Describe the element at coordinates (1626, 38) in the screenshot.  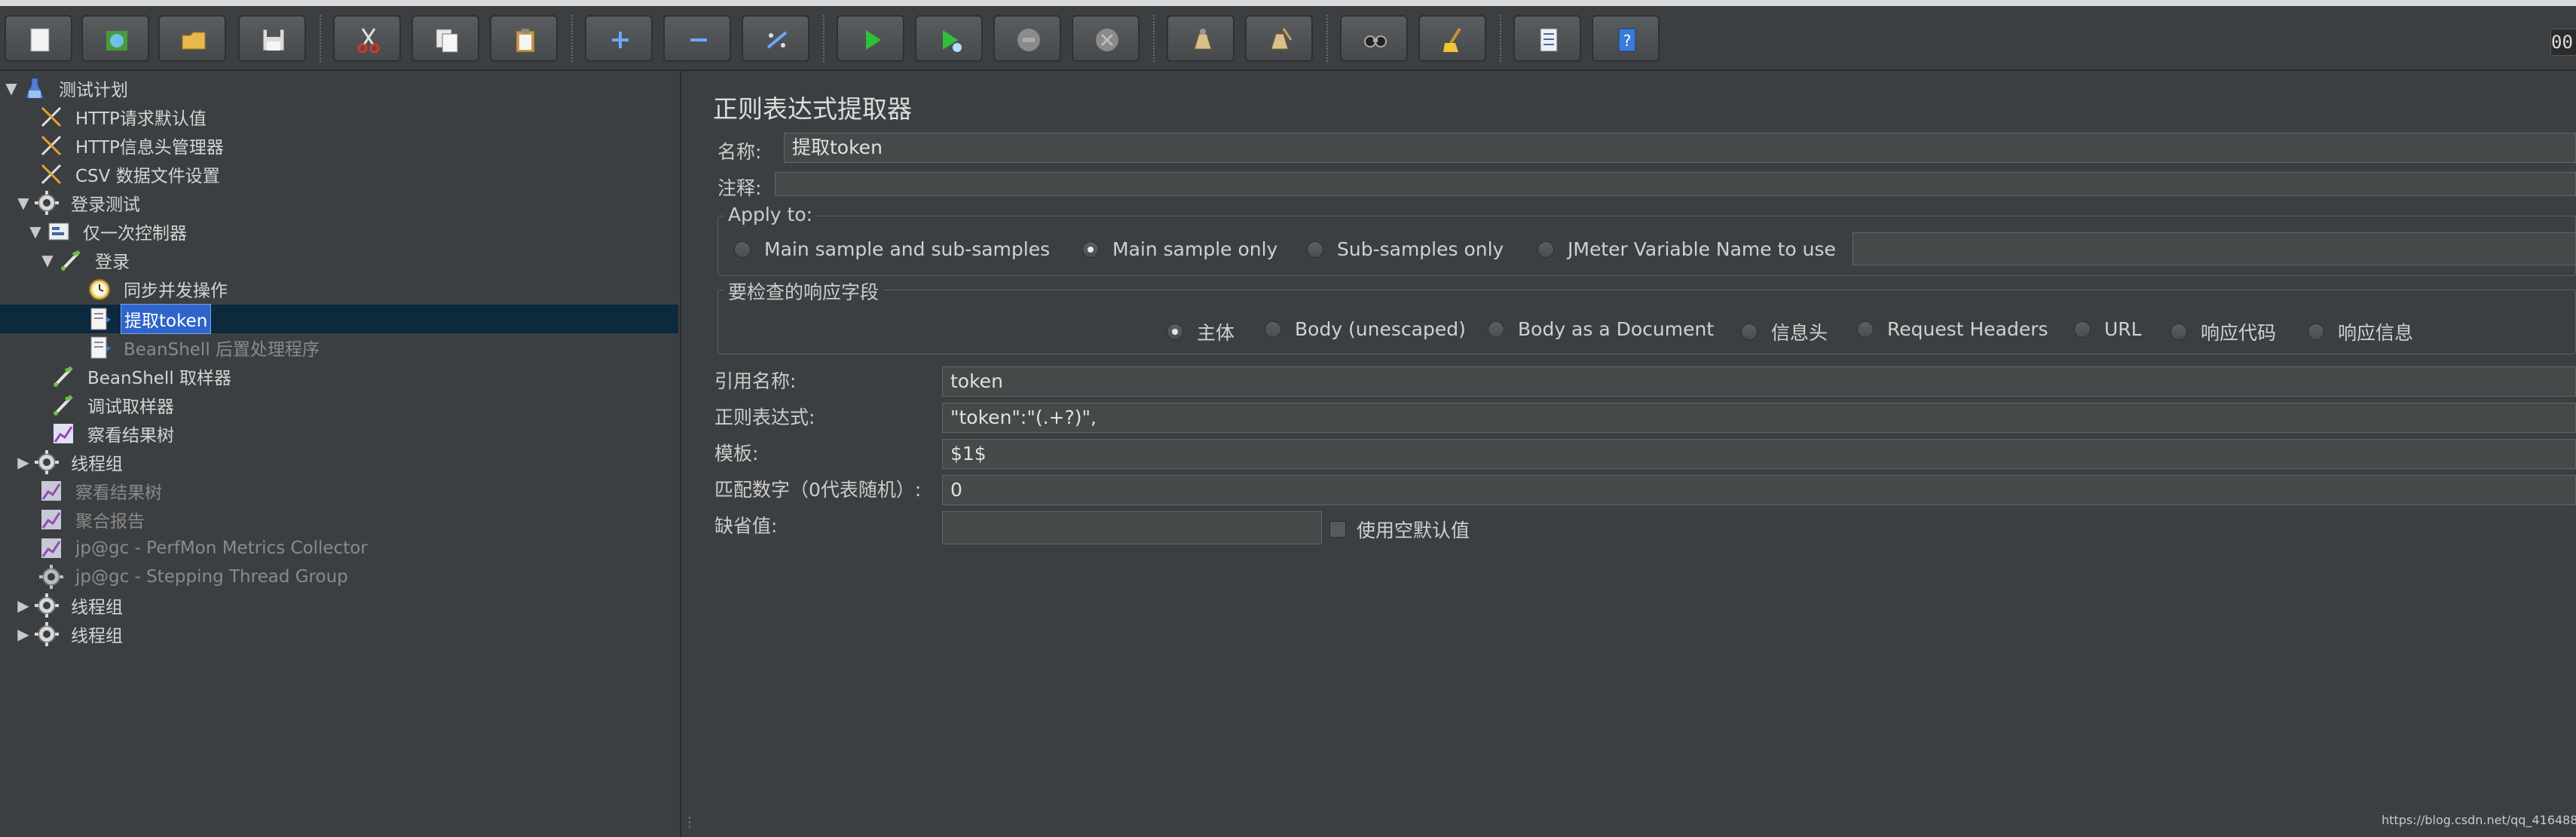
I see `help-button: ?` at that location.